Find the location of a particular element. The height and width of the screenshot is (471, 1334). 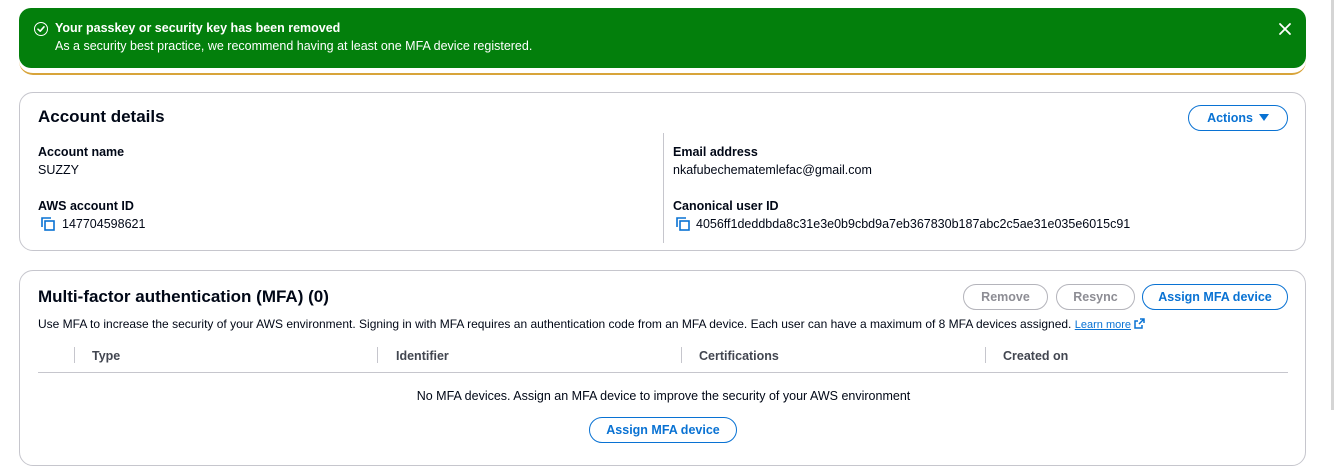

resync-button: Resync is located at coordinates (1095, 297).